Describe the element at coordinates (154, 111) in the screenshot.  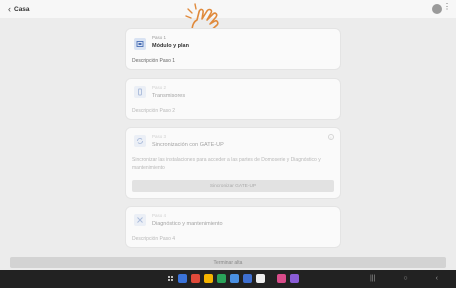
I see `step-description: Descripción Paso 2` at that location.